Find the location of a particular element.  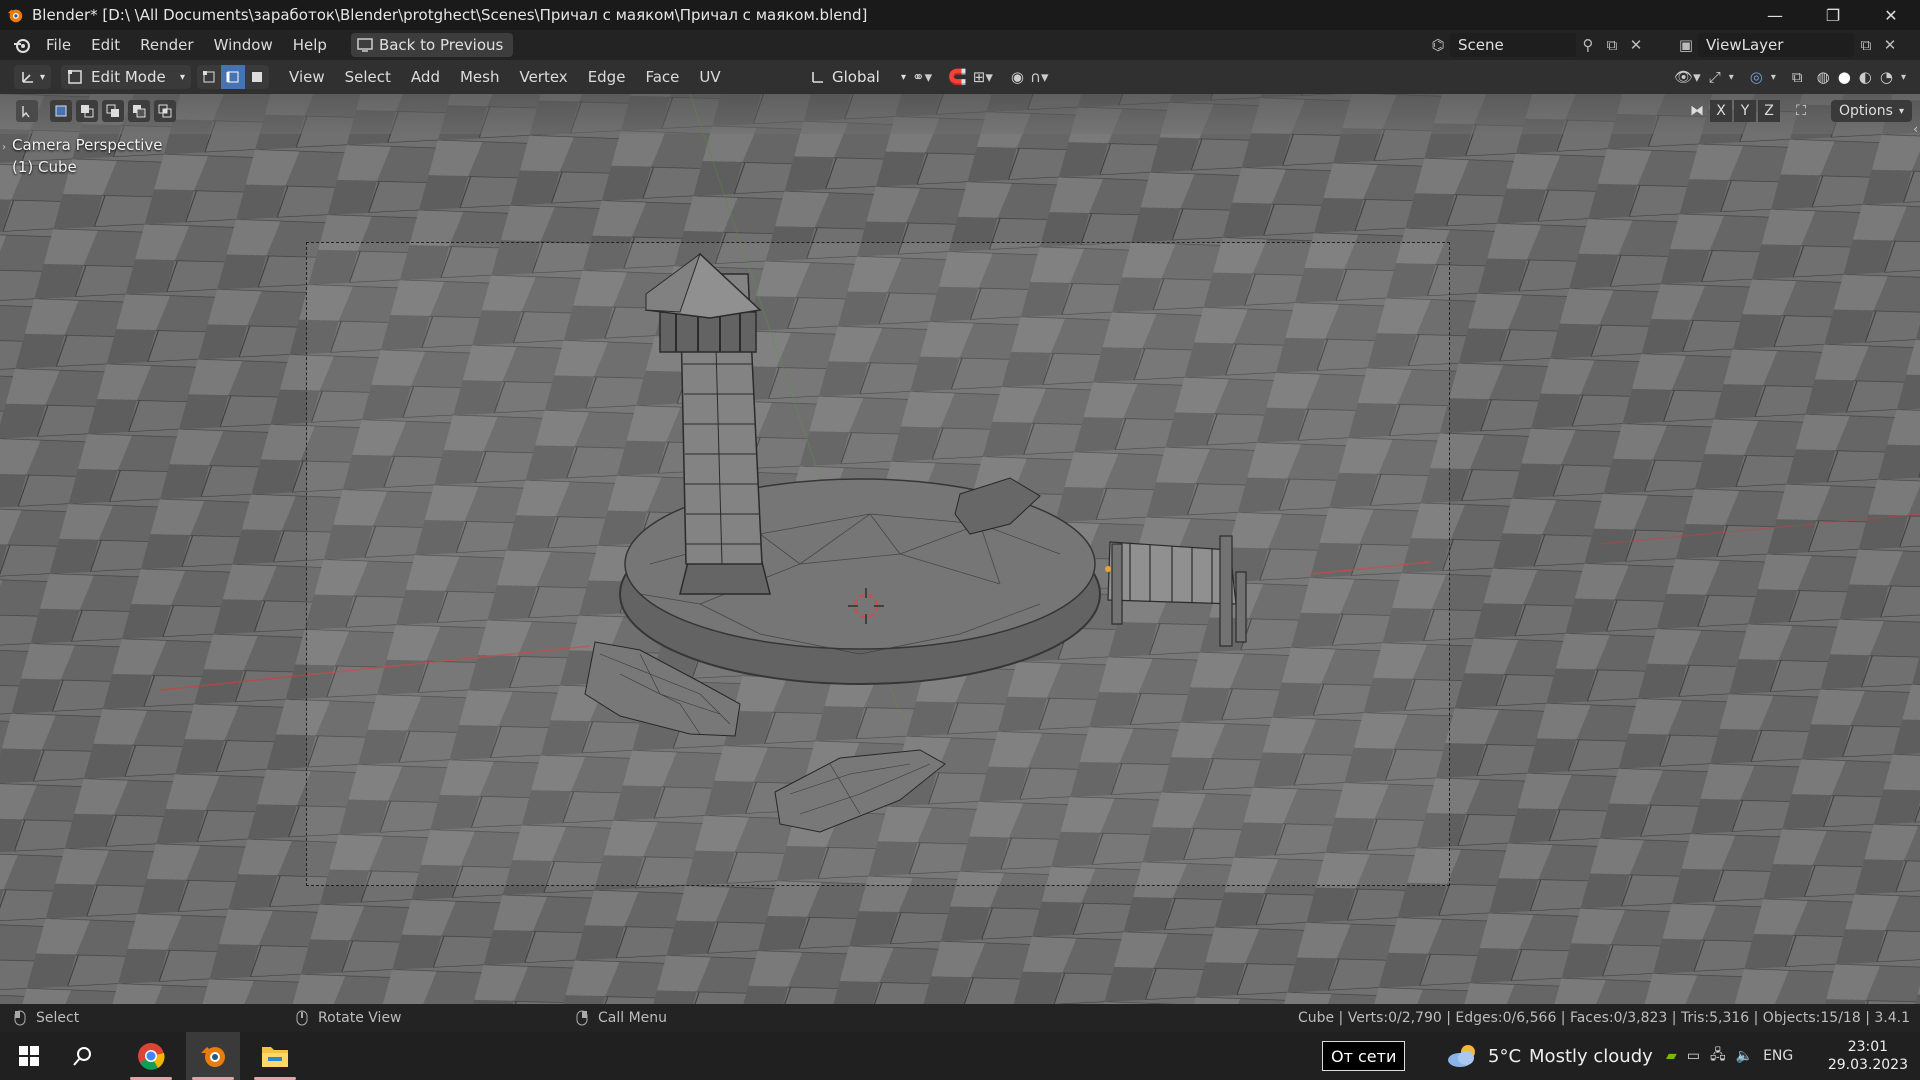

pivot-point-icon: ⚭▾ is located at coordinates (922, 77).